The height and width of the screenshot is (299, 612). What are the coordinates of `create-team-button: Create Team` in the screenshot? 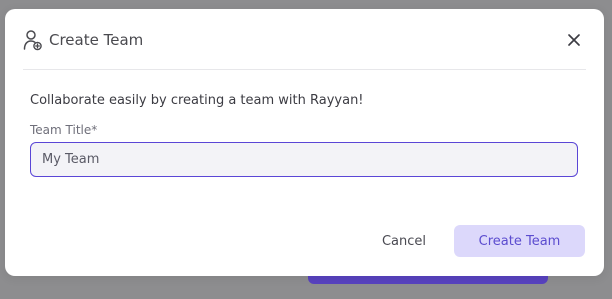 It's located at (519, 241).